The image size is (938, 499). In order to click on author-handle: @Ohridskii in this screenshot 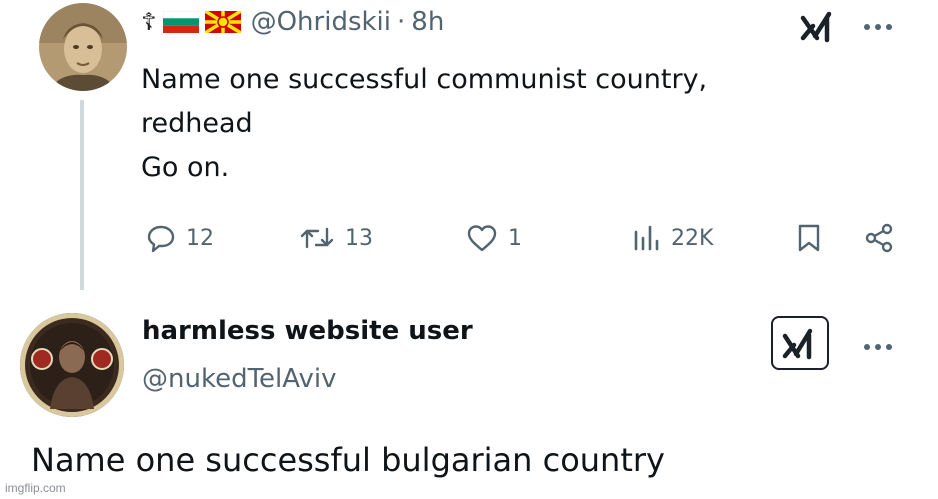, I will do `click(321, 22)`.